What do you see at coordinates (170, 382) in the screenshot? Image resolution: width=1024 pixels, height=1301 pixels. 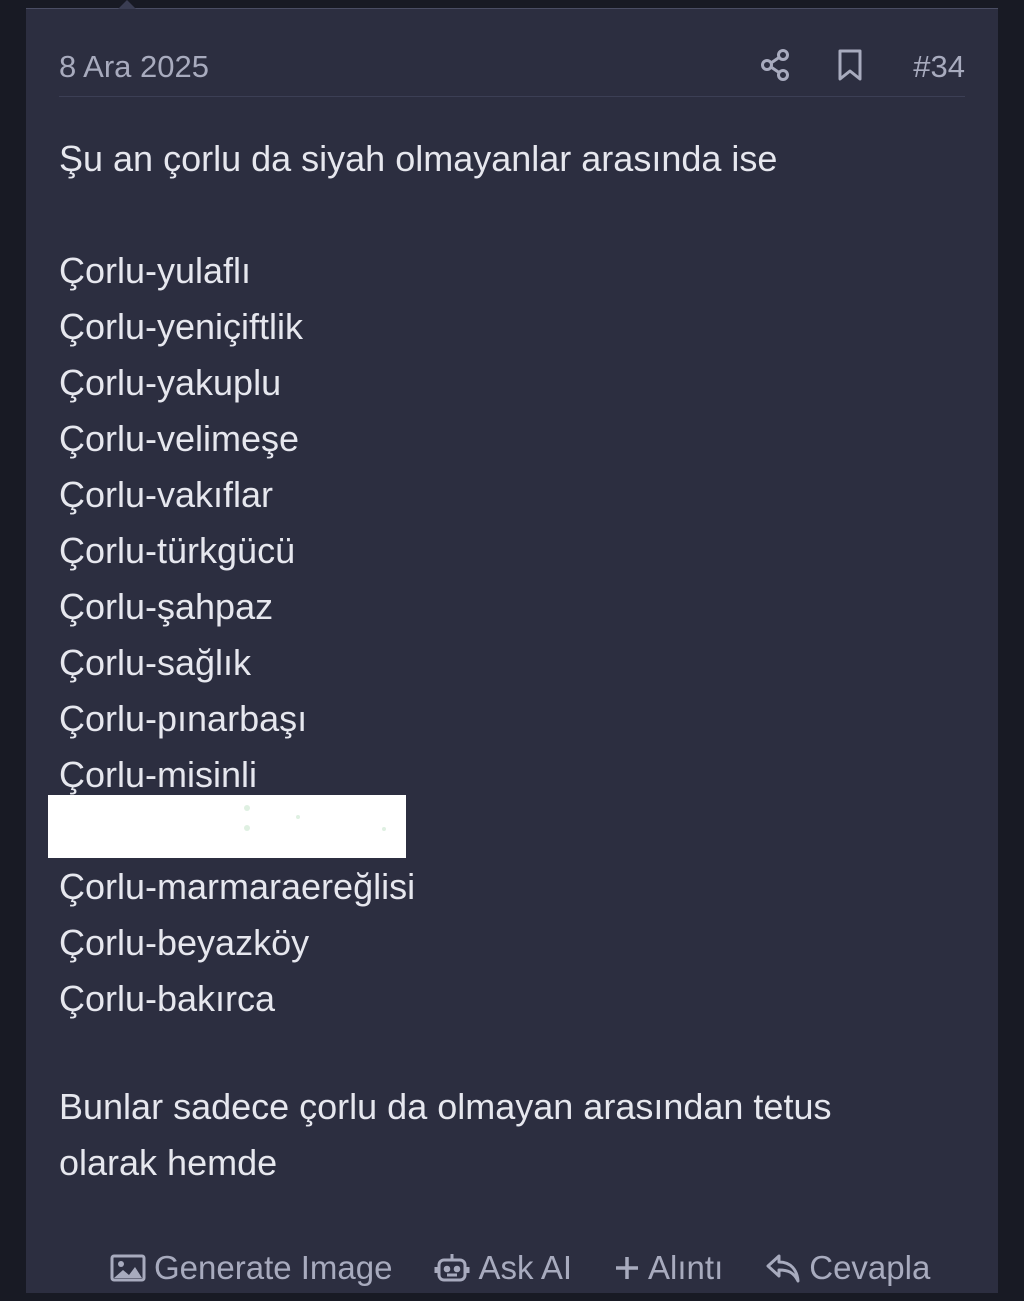 I see `list-item: Çorlu-yakuplu` at bounding box center [170, 382].